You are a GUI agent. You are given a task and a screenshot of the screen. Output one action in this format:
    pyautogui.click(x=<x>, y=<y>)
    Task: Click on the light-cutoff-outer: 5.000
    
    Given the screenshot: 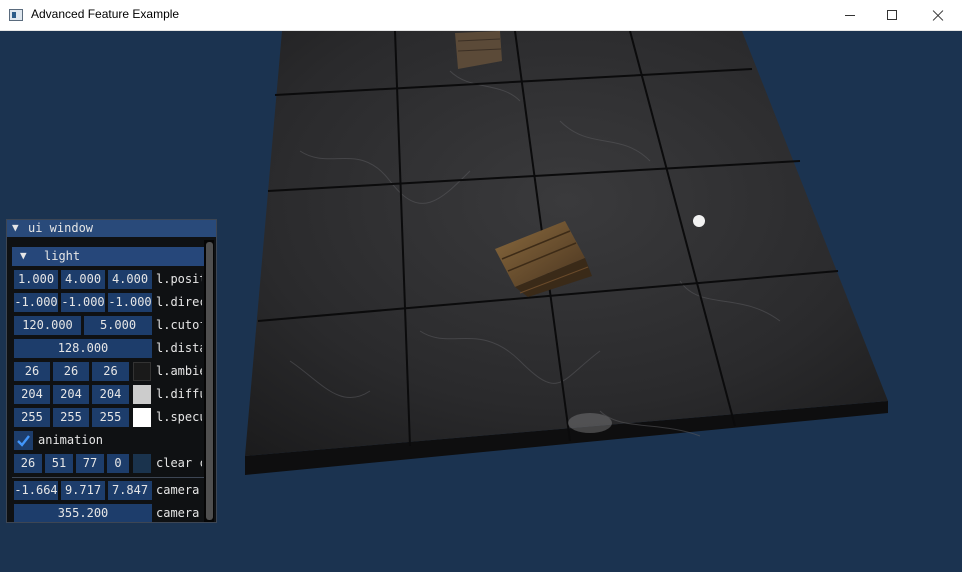 What is the action you would take?
    pyautogui.click(x=118, y=325)
    